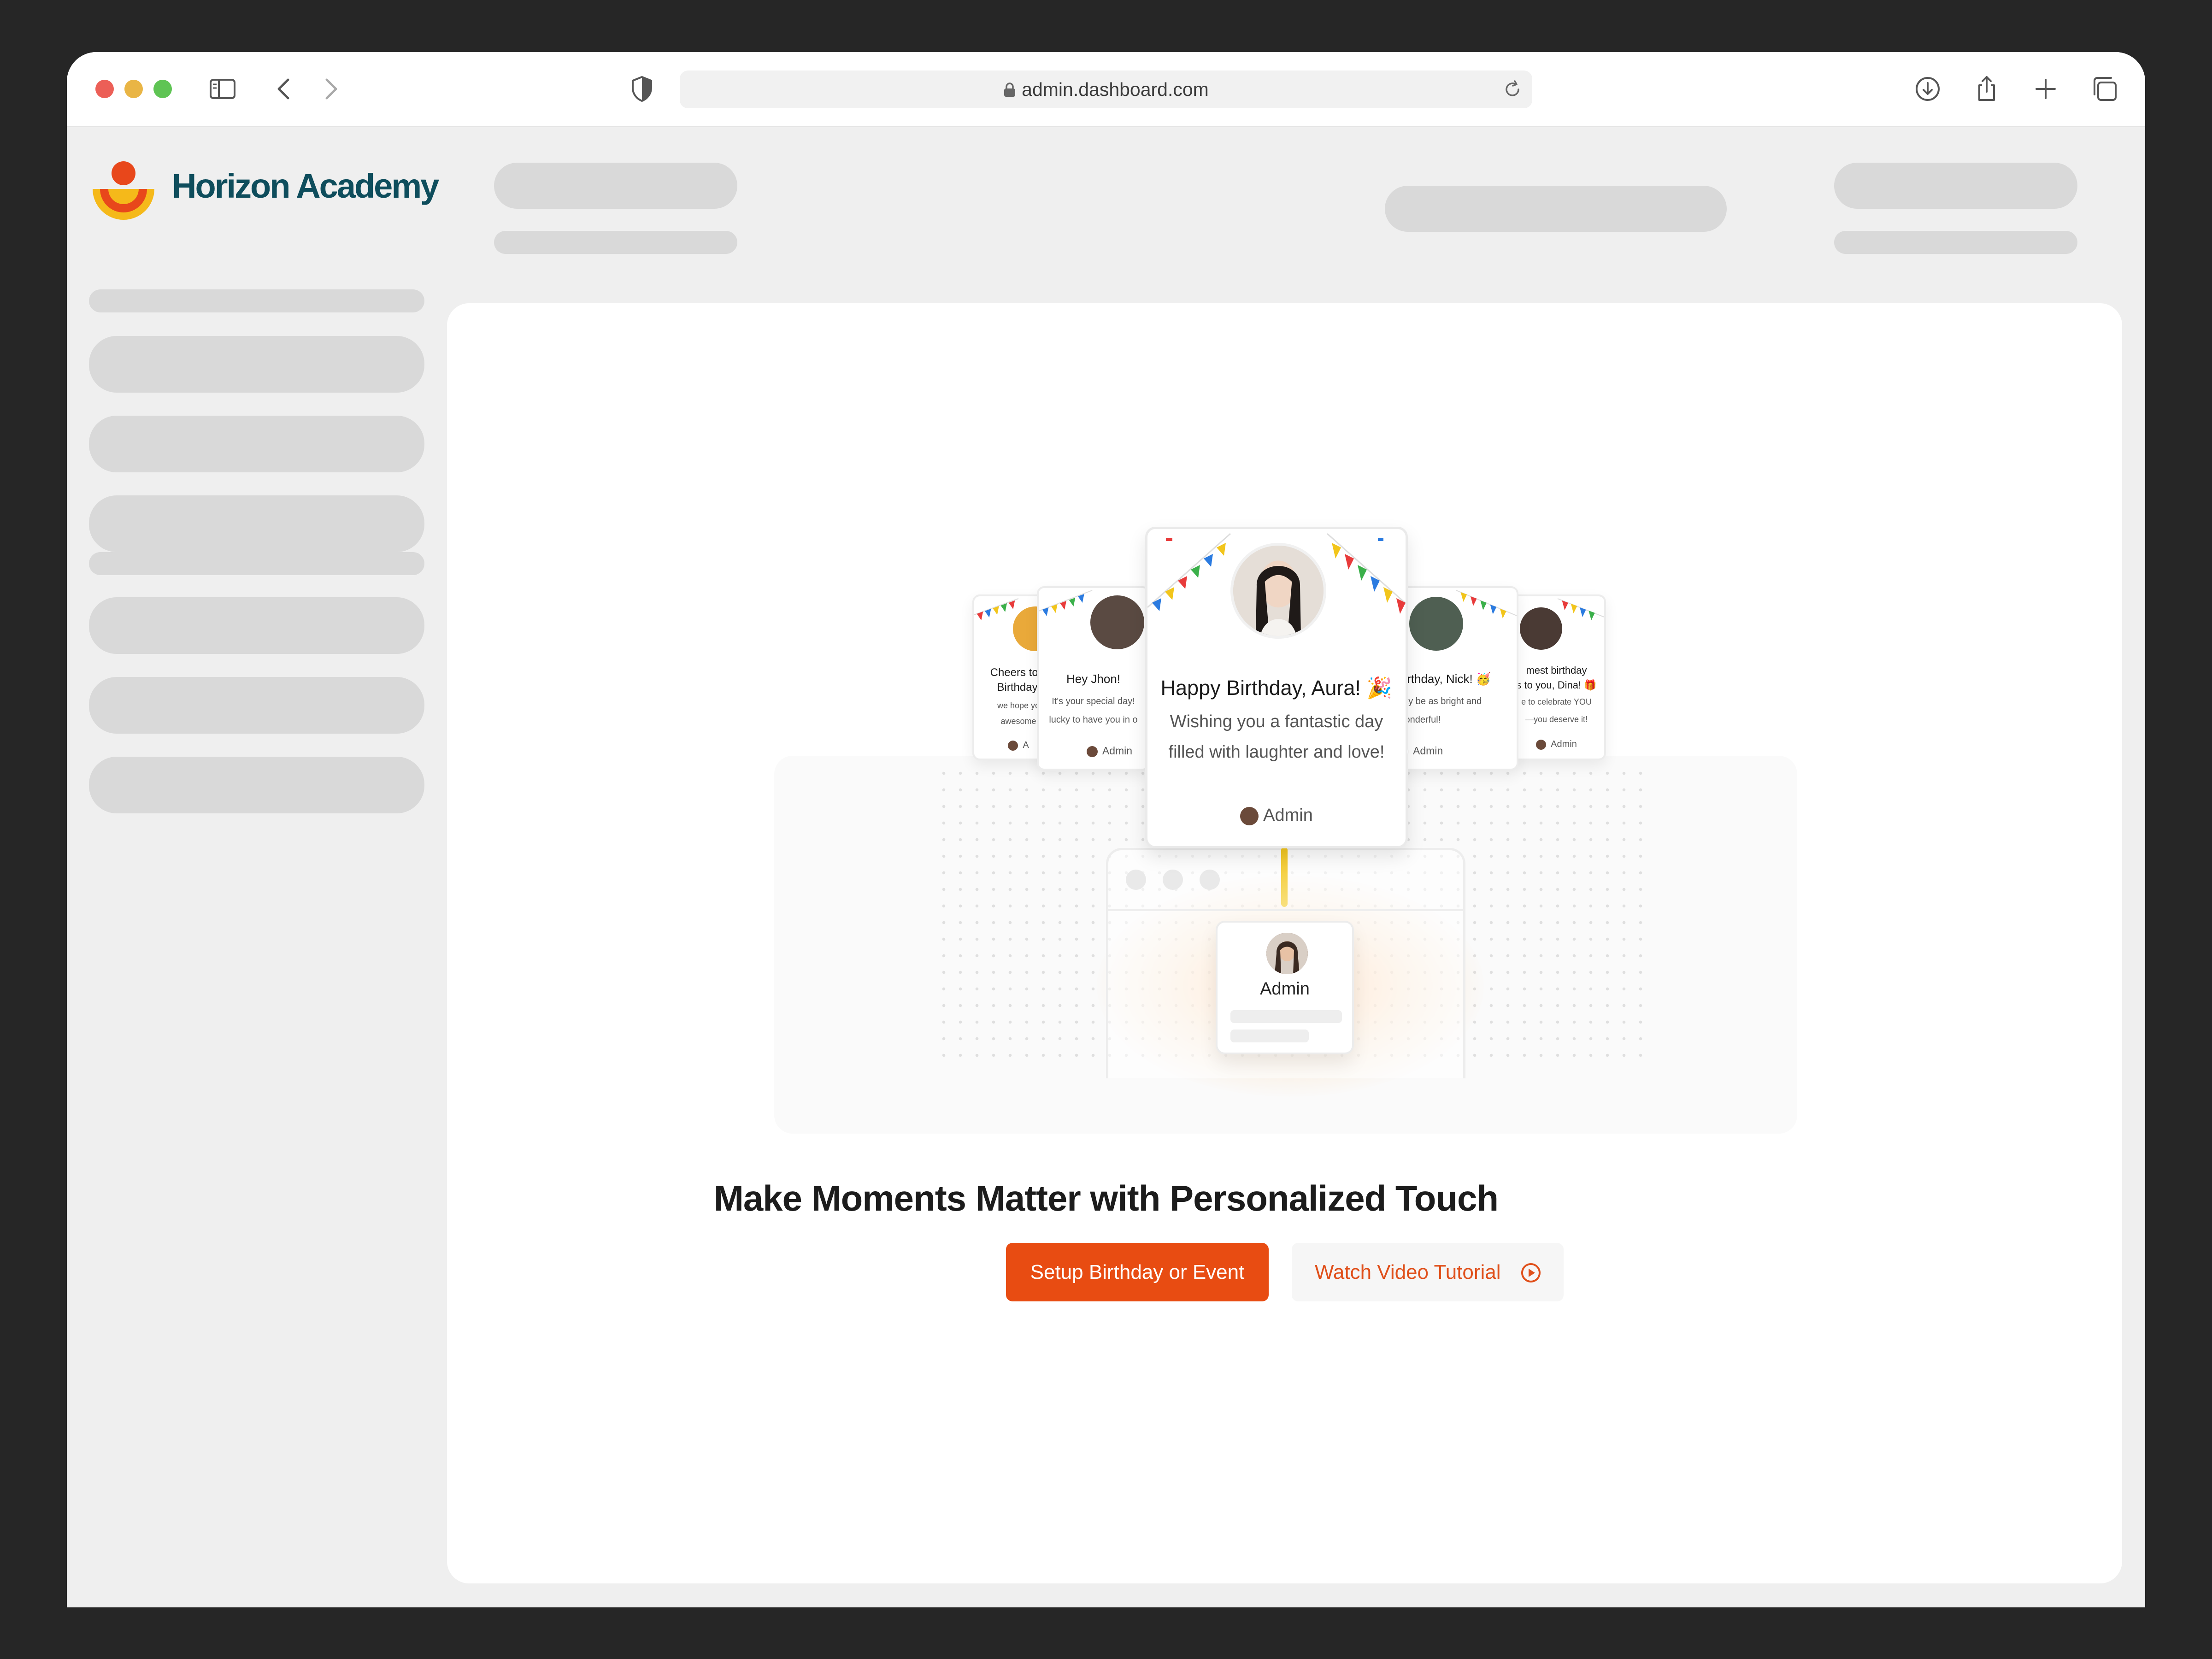 The image size is (2212, 1659). What do you see at coordinates (2045, 88) in the screenshot?
I see `plus-icon` at bounding box center [2045, 88].